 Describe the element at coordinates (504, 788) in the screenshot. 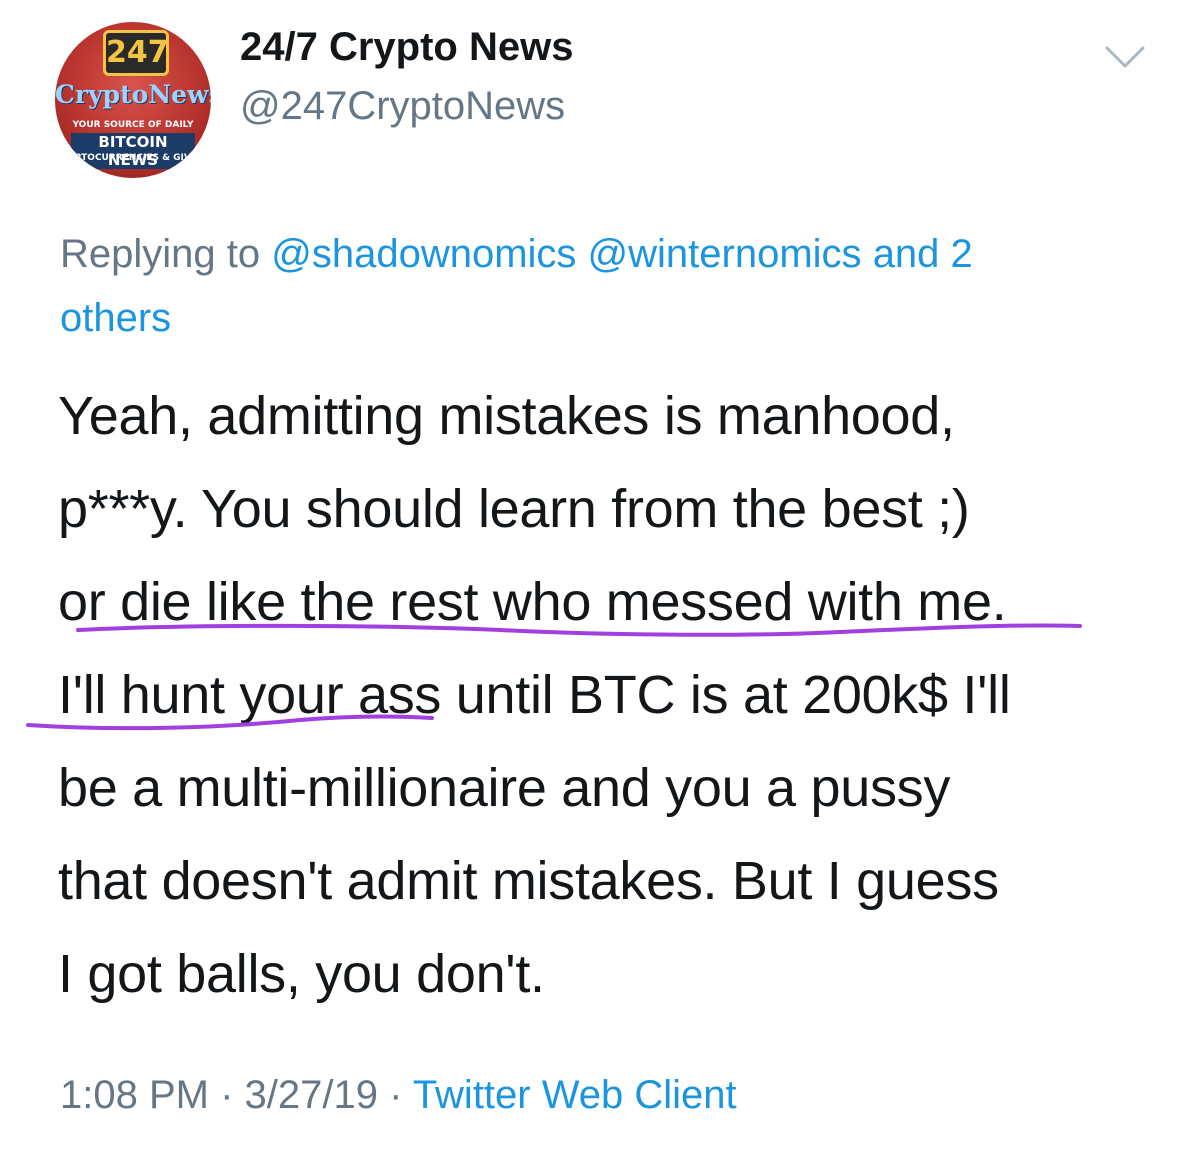

I see `tweet-line: be a multi-millionaire and you a pussy` at that location.